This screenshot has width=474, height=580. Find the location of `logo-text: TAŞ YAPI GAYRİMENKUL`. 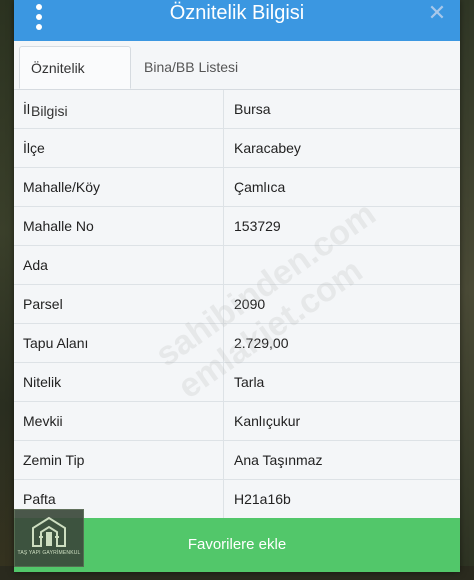

logo-text: TAŞ YAPI GAYRİMENKUL is located at coordinates (49, 553).